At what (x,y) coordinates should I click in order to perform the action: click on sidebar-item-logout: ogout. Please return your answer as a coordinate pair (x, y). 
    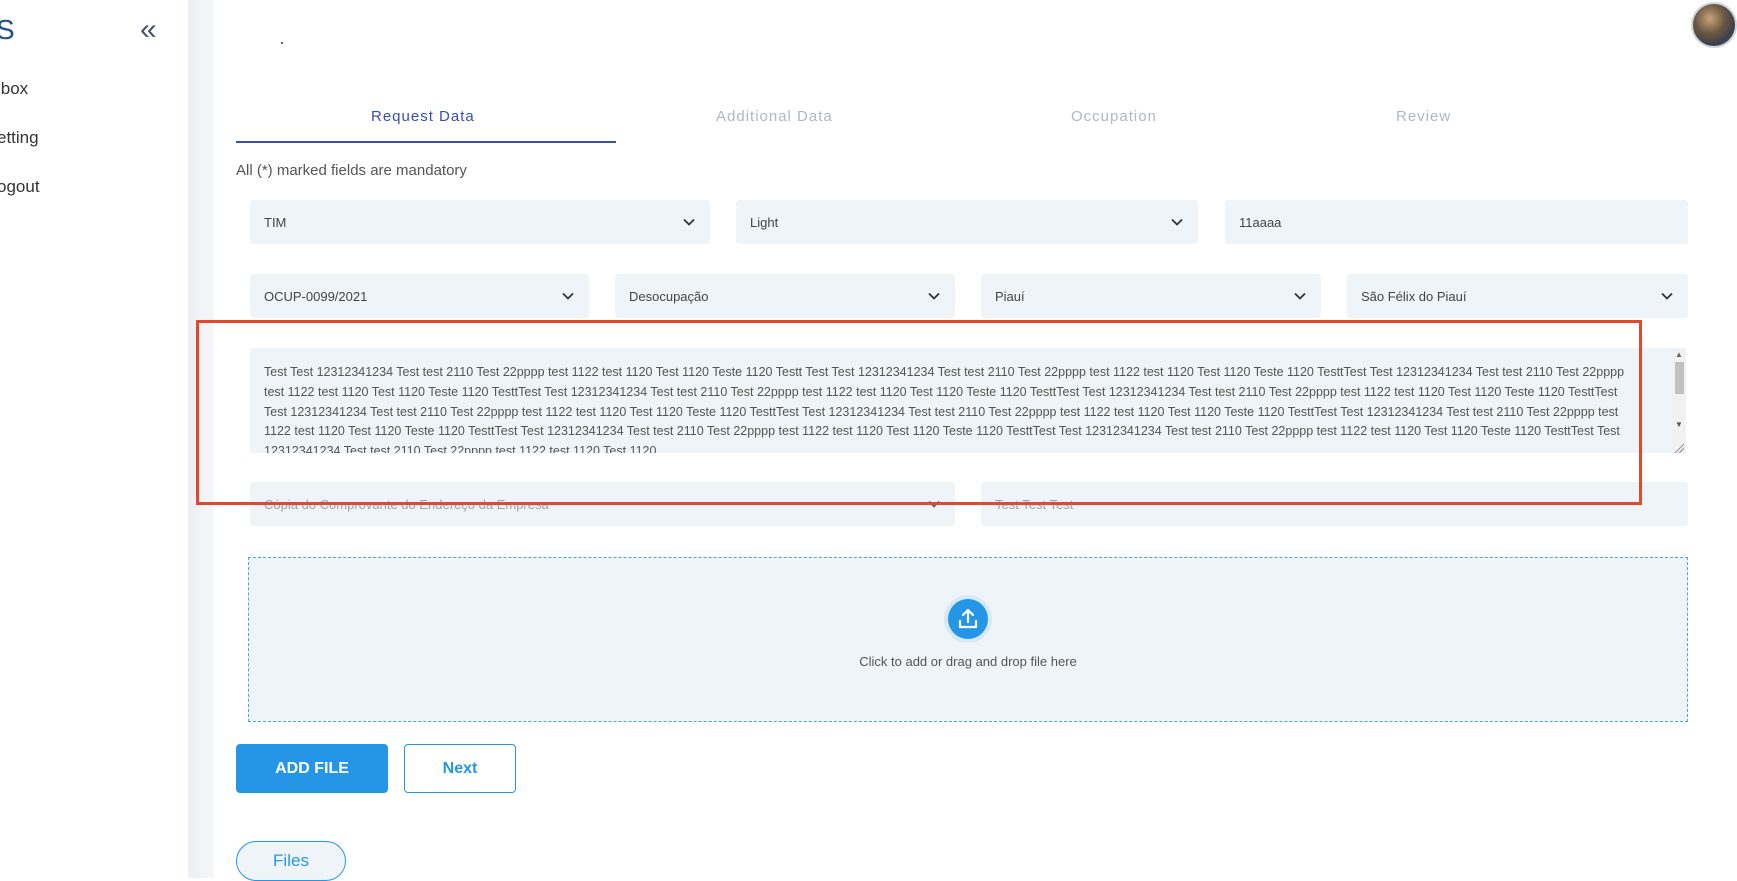
    Looking at the image, I should click on (20, 187).